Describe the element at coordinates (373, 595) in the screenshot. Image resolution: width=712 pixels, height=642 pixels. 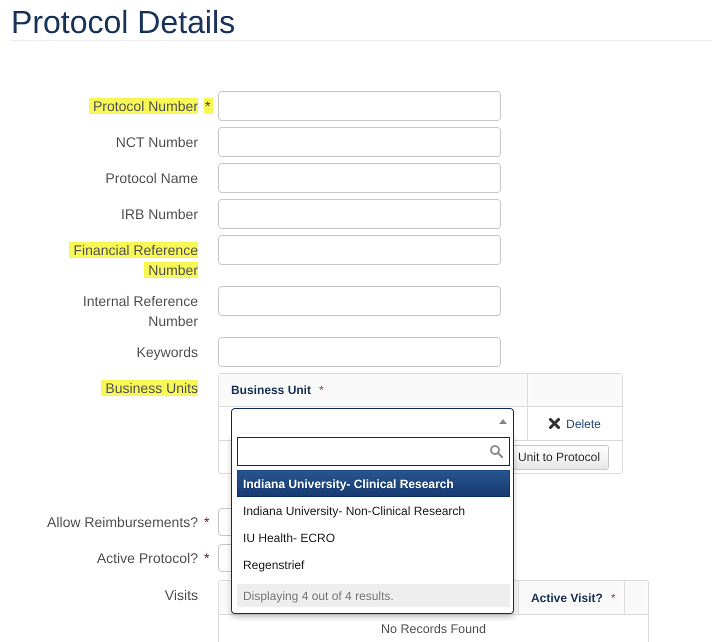
I see `results-status: Displaying 4 out of 4 results.` at that location.